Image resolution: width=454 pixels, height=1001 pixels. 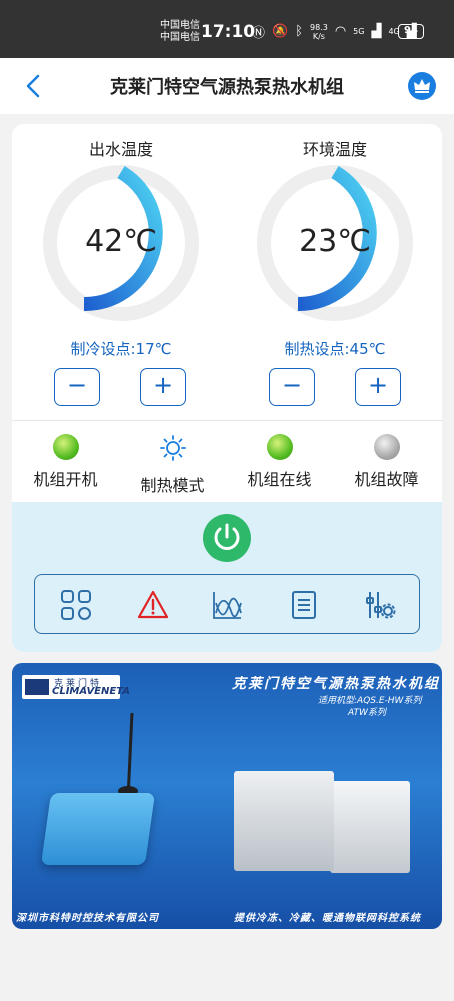 What do you see at coordinates (121, 349) in the screenshot?
I see `cool-setpoint: 制冷设点:17℃` at bounding box center [121, 349].